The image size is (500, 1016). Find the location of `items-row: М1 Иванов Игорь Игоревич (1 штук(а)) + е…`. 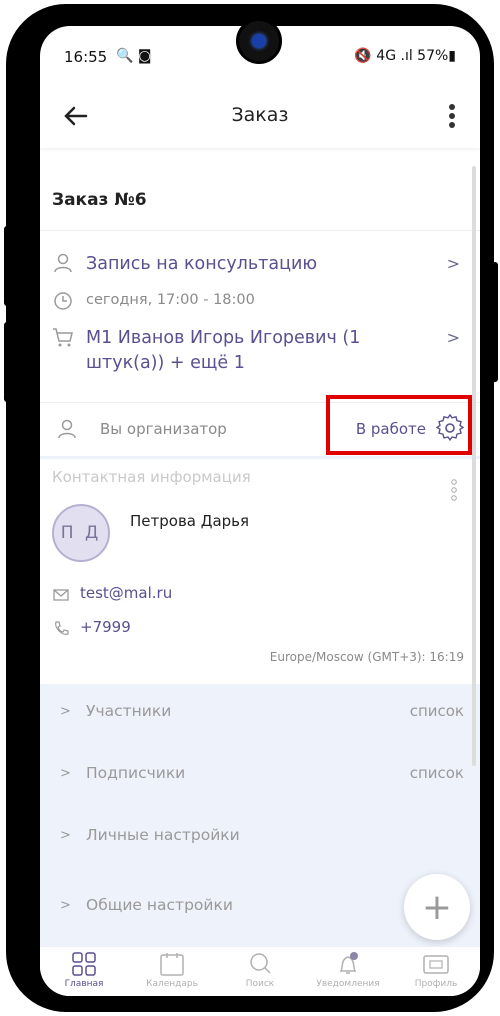

items-row: М1 Иванов Игорь Игоревич (1 штук(а)) + е… is located at coordinates (261, 353).